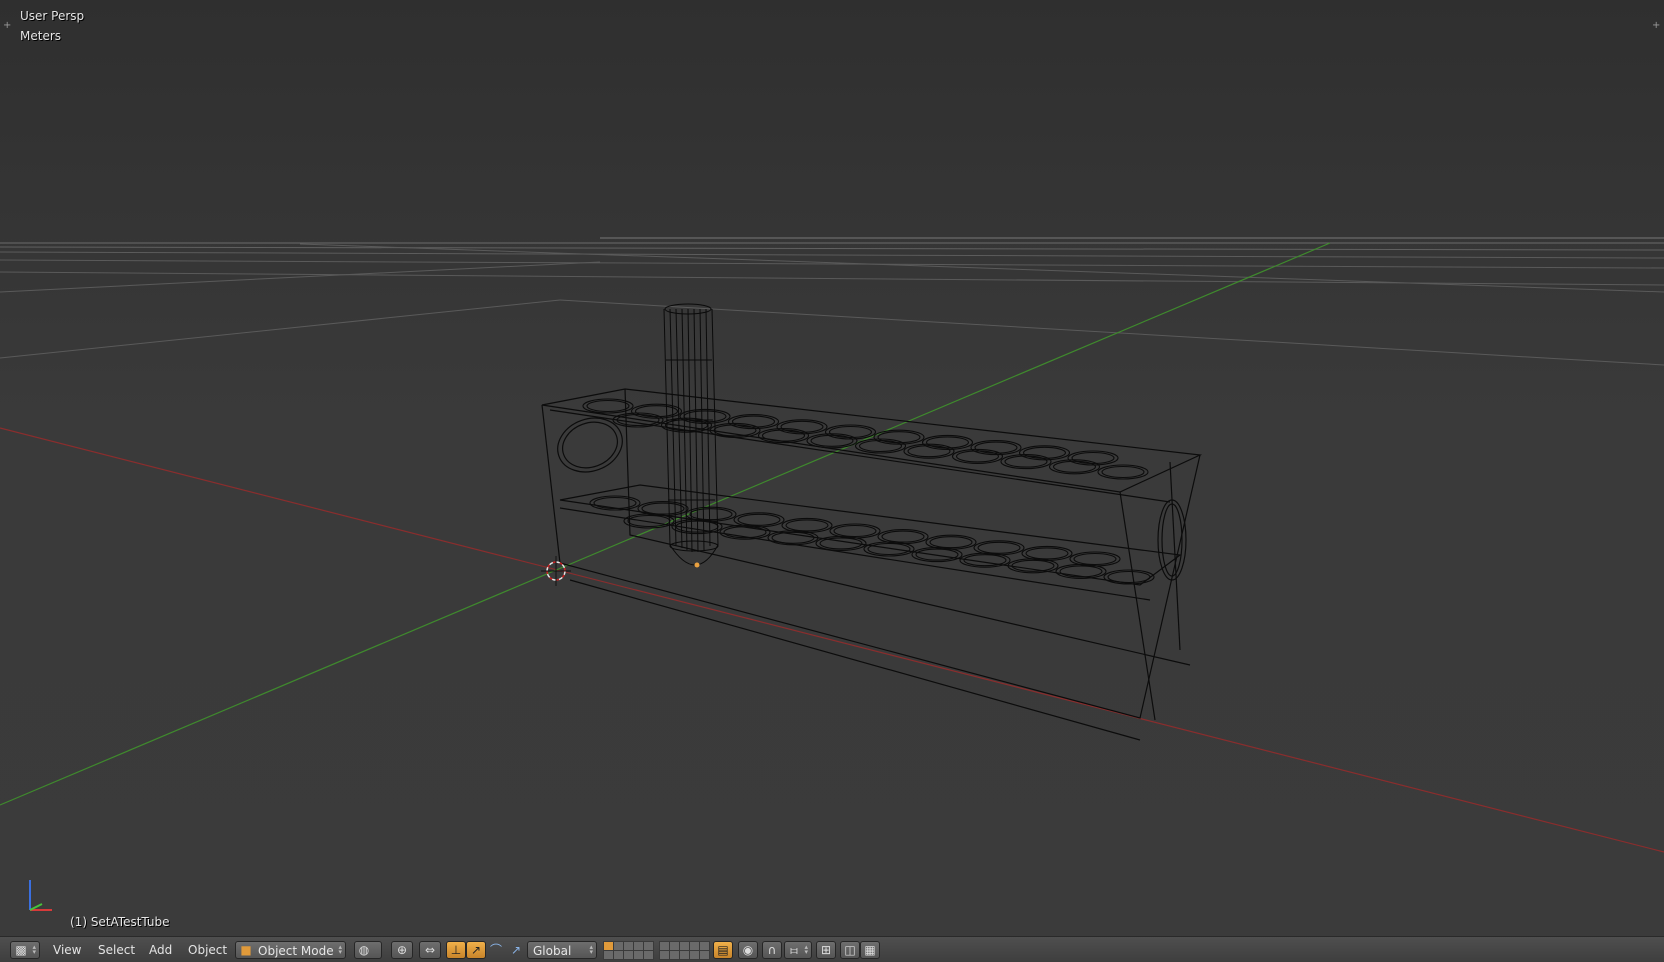 This screenshot has width=1664, height=962. Describe the element at coordinates (562, 950) in the screenshot. I see `orientation-dropdown: Global ▴ ▾` at that location.